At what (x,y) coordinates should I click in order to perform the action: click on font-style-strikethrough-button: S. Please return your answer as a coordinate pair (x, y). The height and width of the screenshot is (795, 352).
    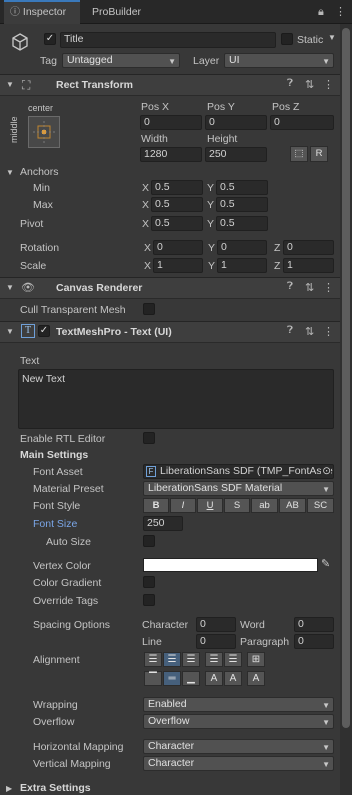
    Looking at the image, I should click on (237, 505).